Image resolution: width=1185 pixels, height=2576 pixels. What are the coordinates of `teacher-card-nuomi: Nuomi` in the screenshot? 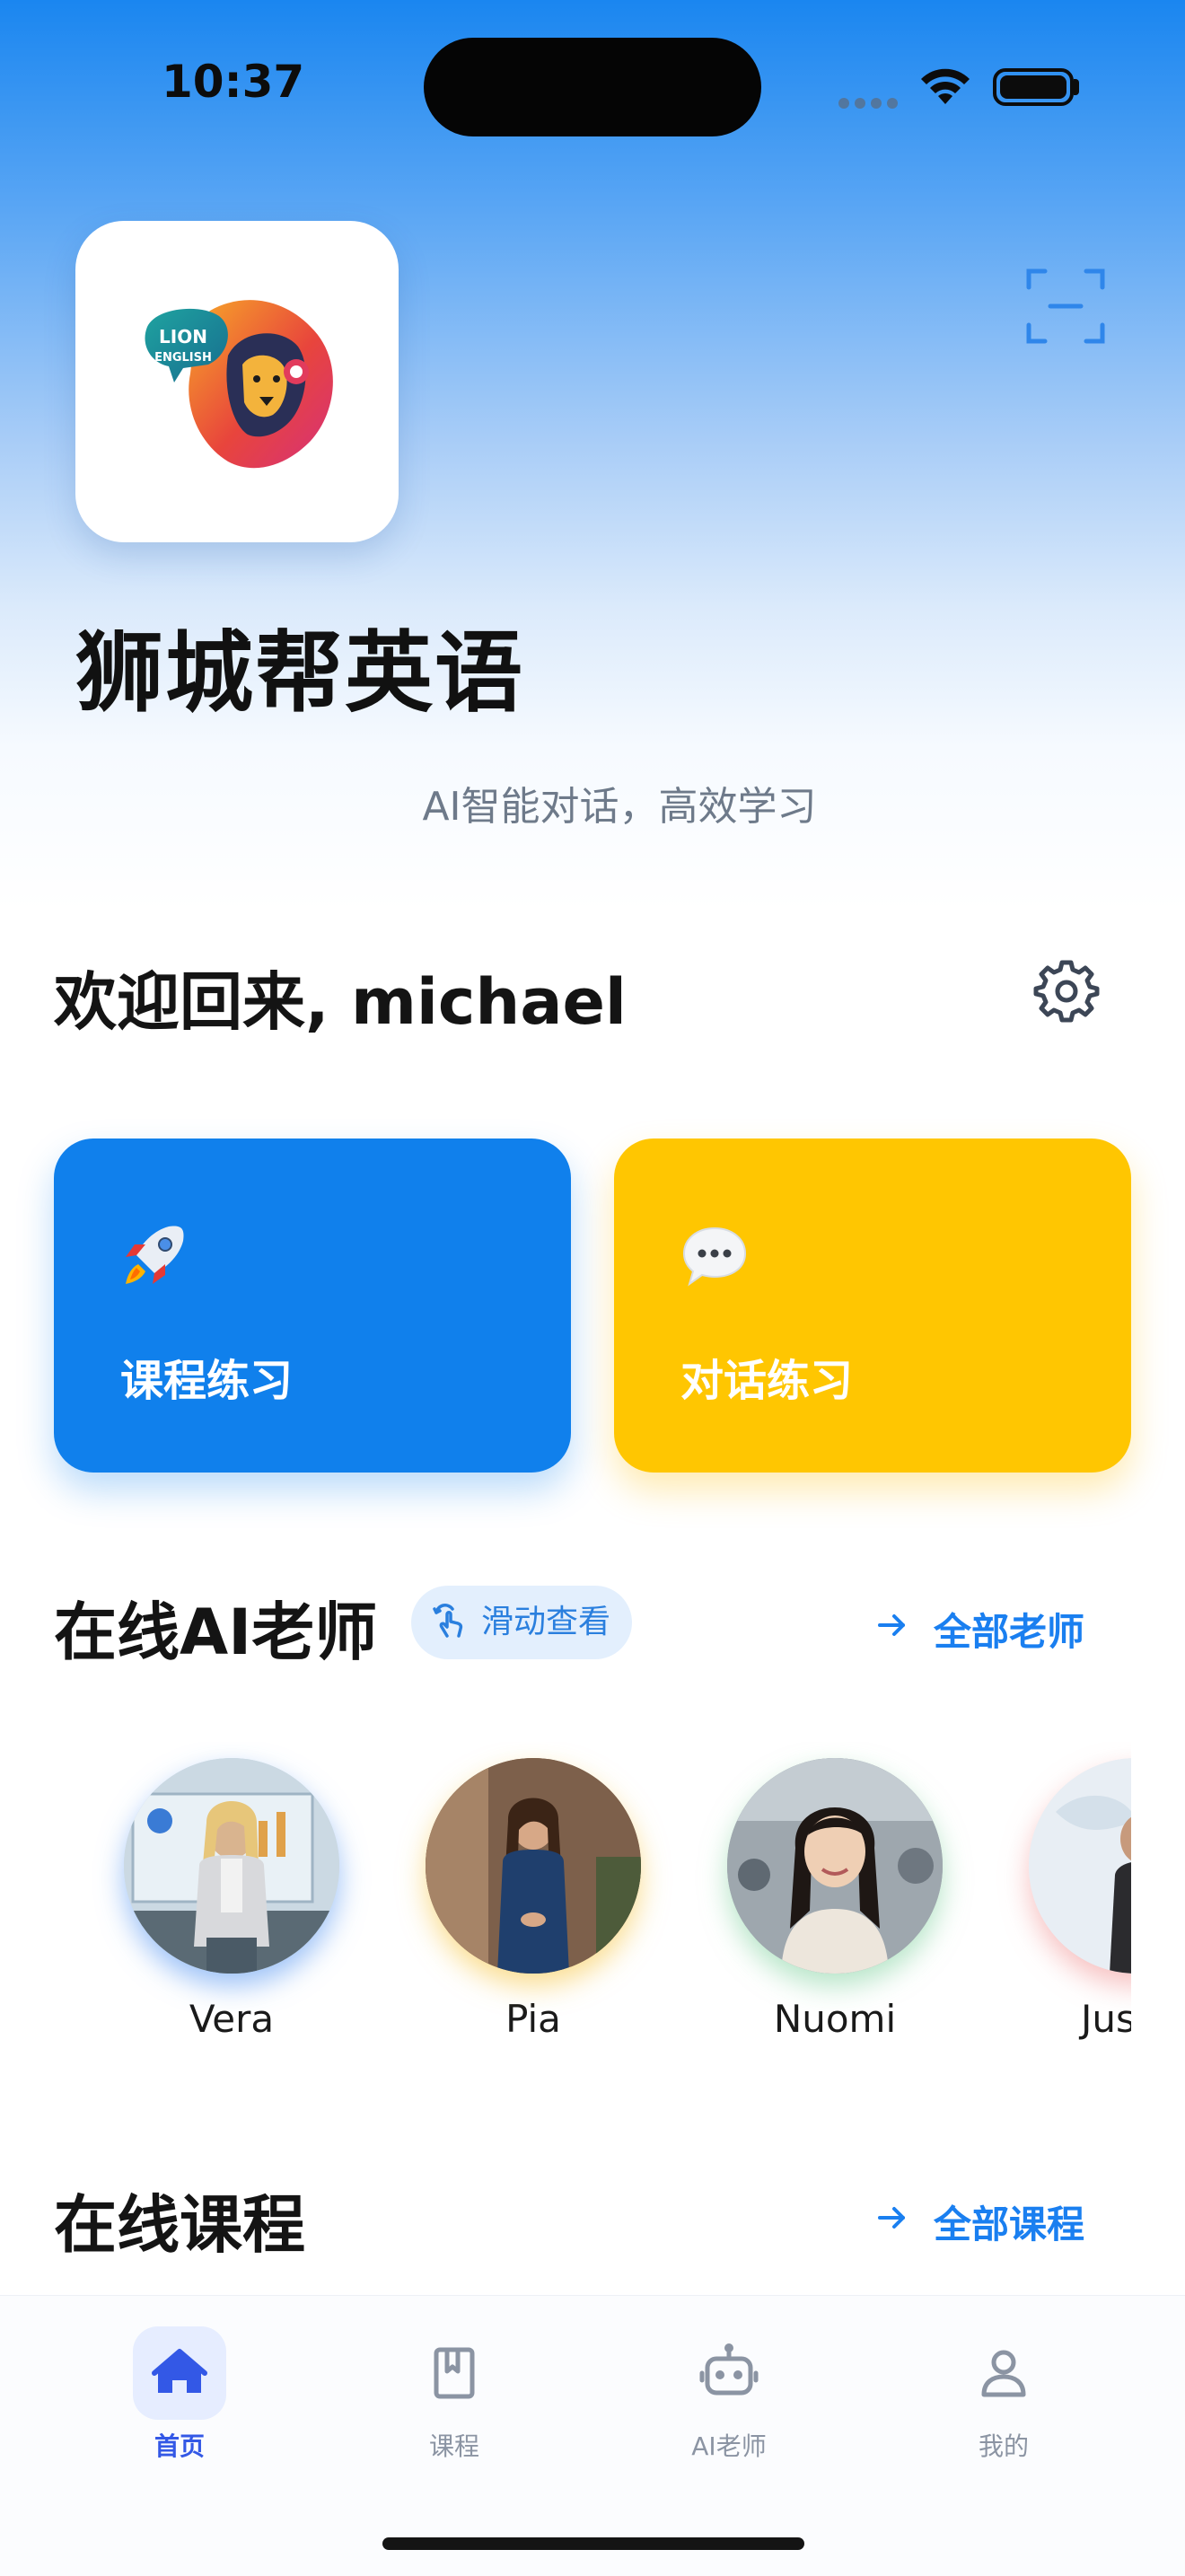 It's located at (835, 1899).